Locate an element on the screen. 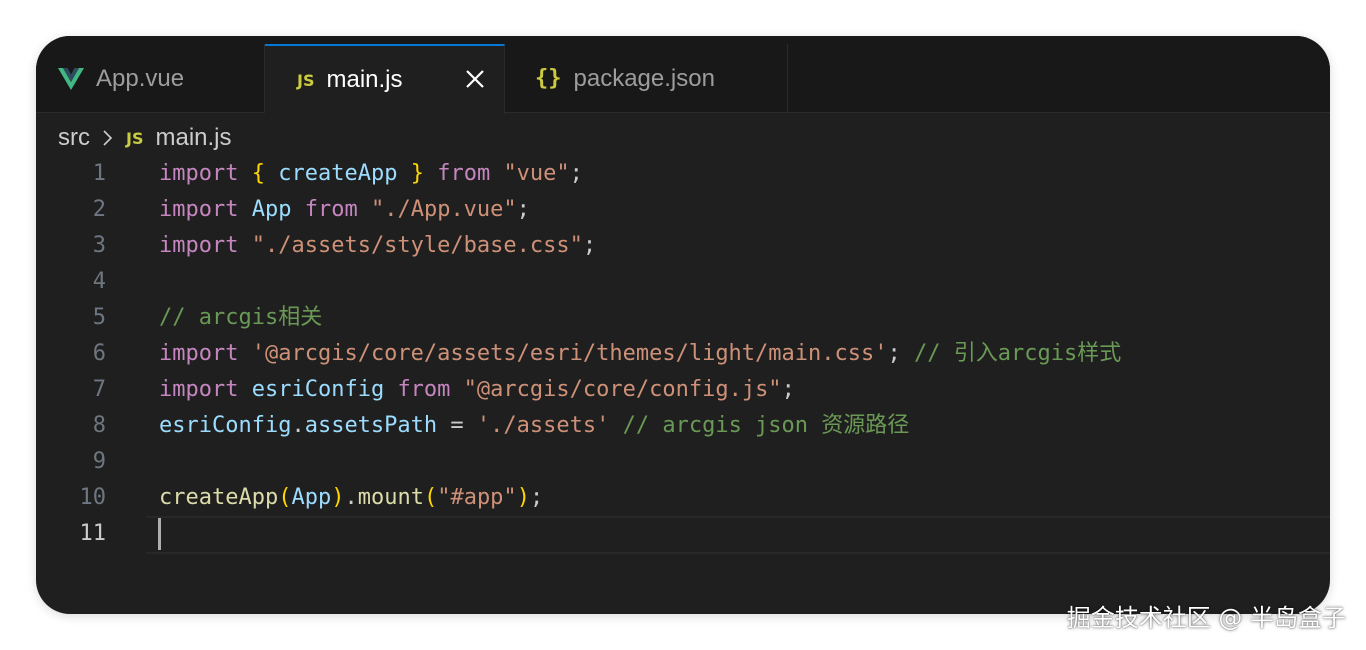 This screenshot has width=1366, height=650. code-token: './assets' is located at coordinates (543, 425).